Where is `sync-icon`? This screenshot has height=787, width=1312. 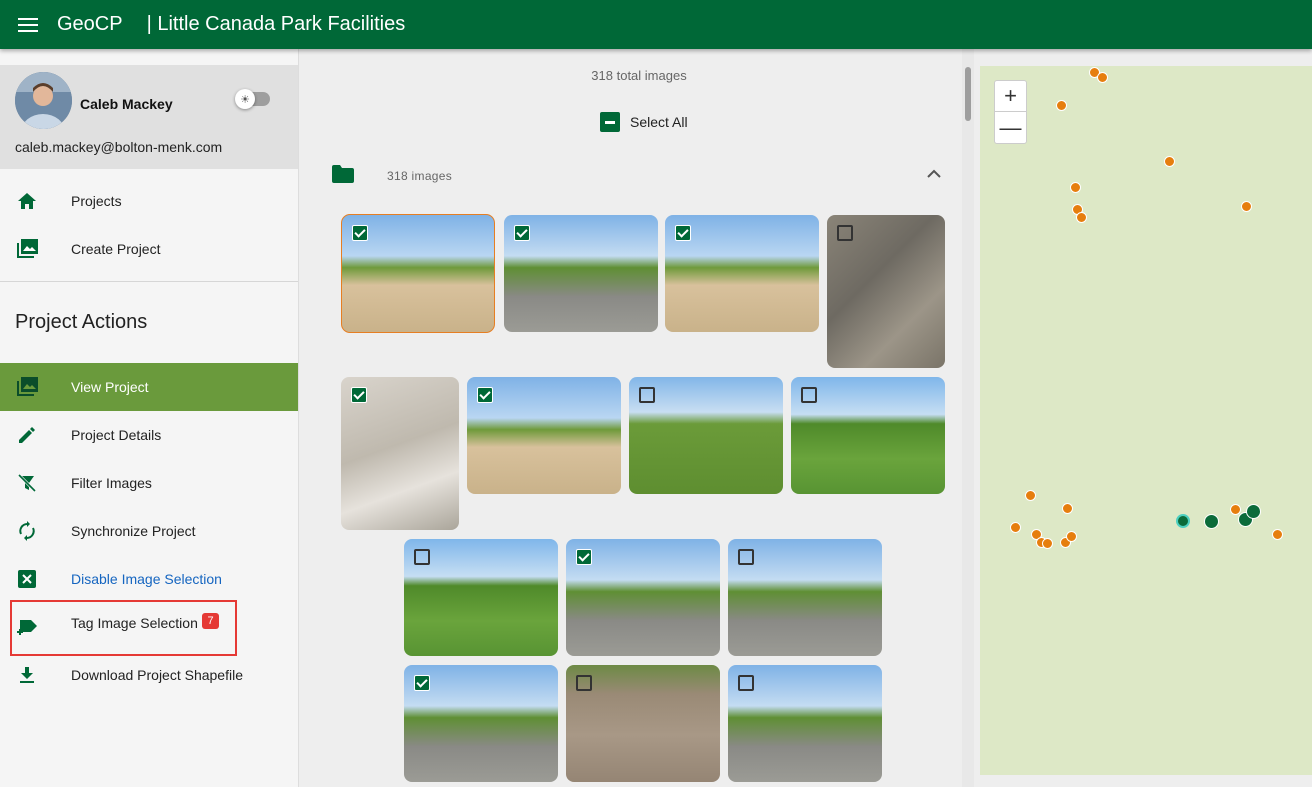
sync-icon is located at coordinates (27, 531).